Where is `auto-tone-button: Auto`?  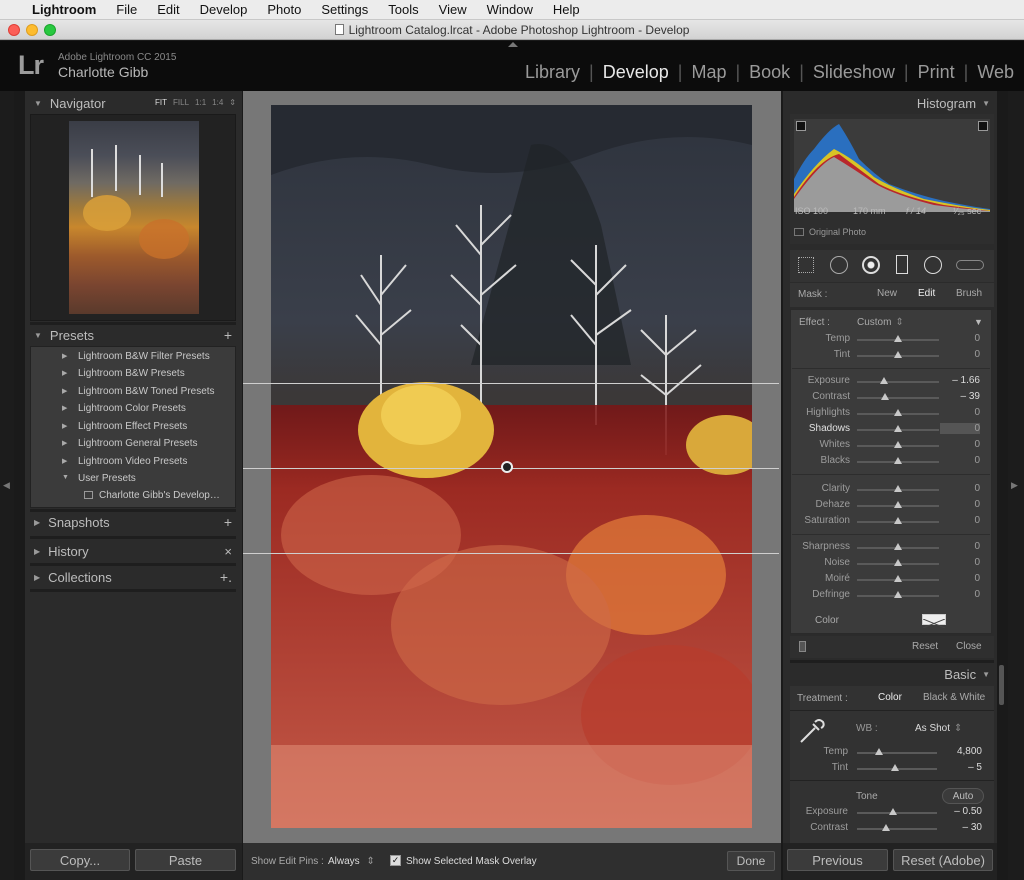 auto-tone-button: Auto is located at coordinates (963, 796).